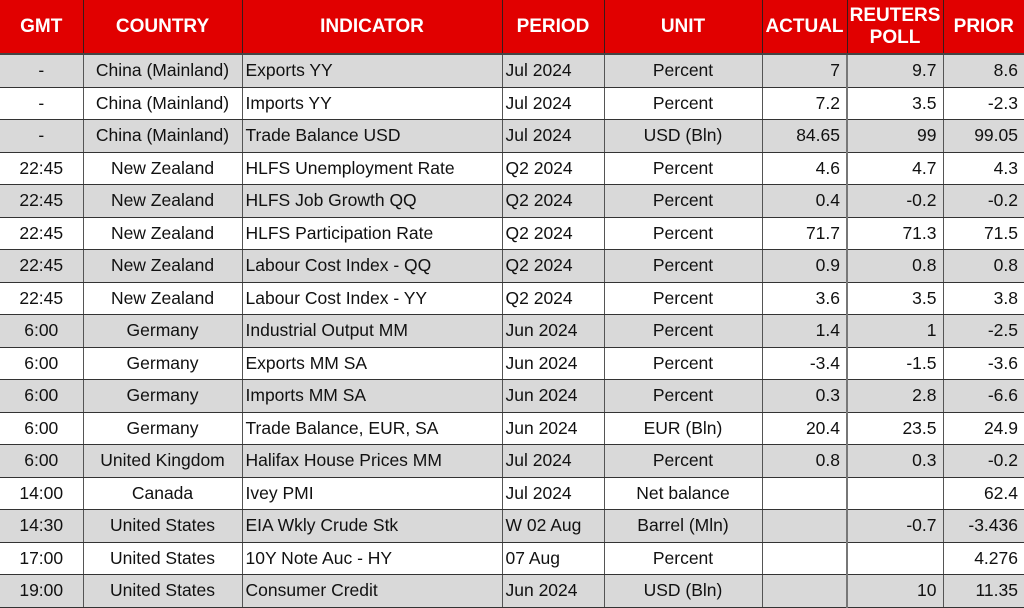 The height and width of the screenshot is (608, 1024). What do you see at coordinates (983, 363) in the screenshot?
I see `cell-prior: -3.6` at bounding box center [983, 363].